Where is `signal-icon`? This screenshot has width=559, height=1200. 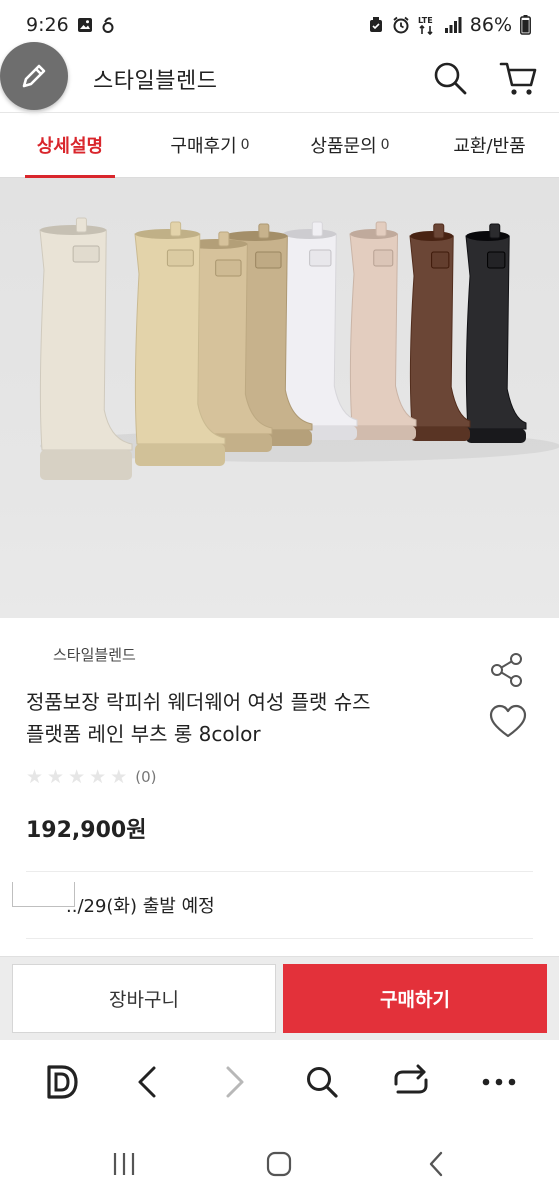
signal-icon is located at coordinates (453, 25).